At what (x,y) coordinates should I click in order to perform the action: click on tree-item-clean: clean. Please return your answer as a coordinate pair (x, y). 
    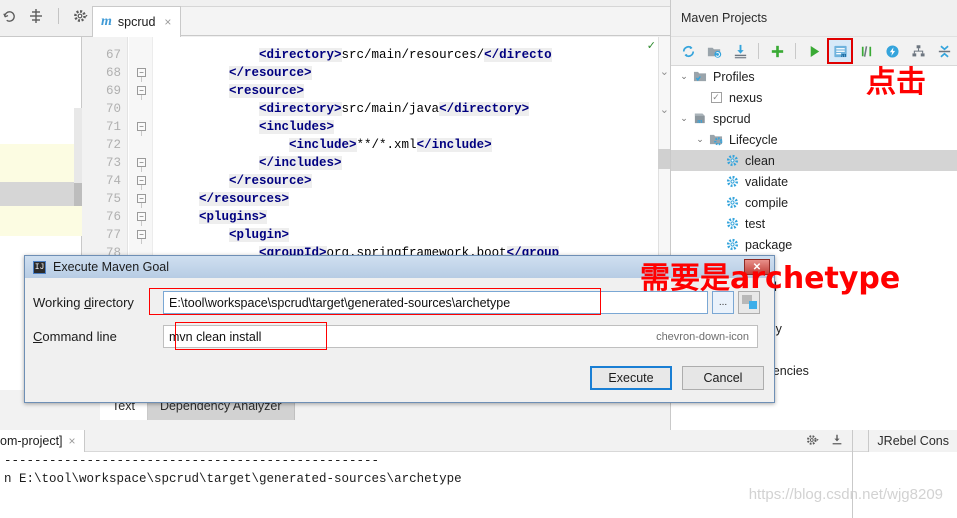
    Looking at the image, I should click on (814, 160).